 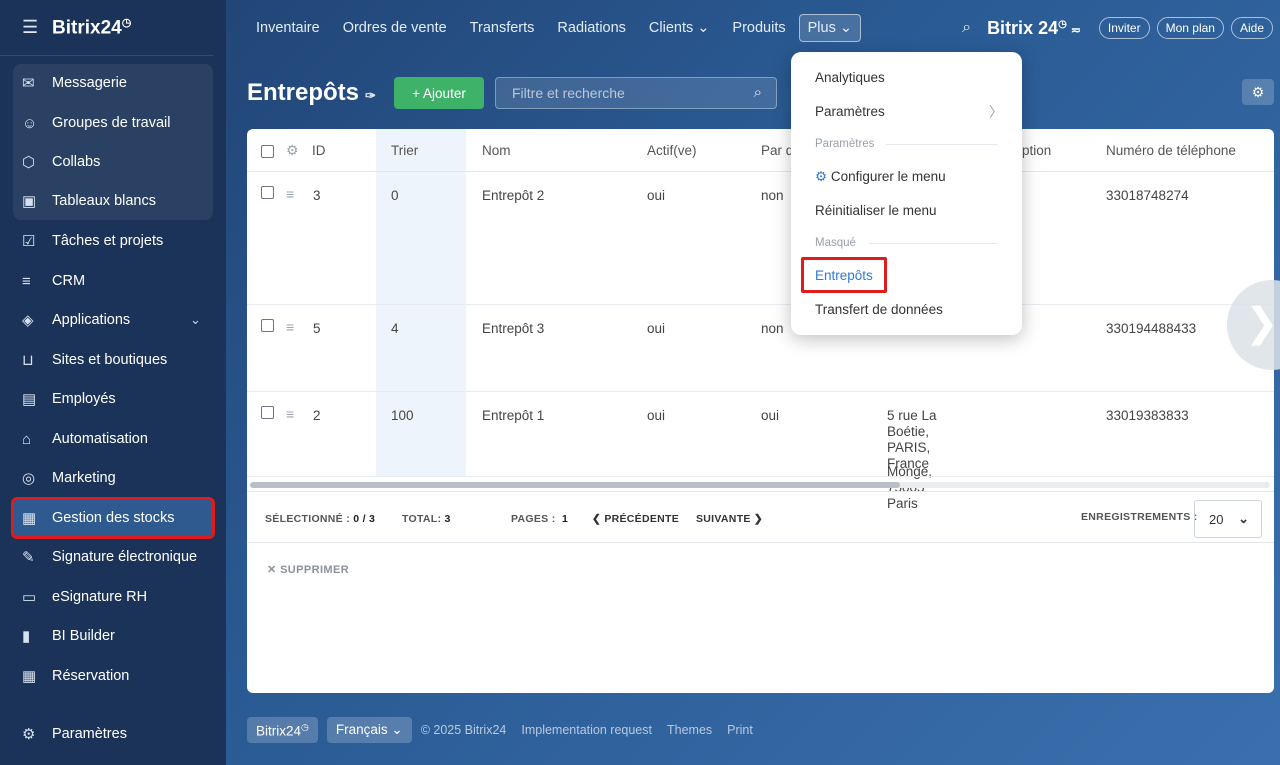 I want to click on sidebar-item-groupes: ☺ Groupes de travail, so click(x=113, y=123).